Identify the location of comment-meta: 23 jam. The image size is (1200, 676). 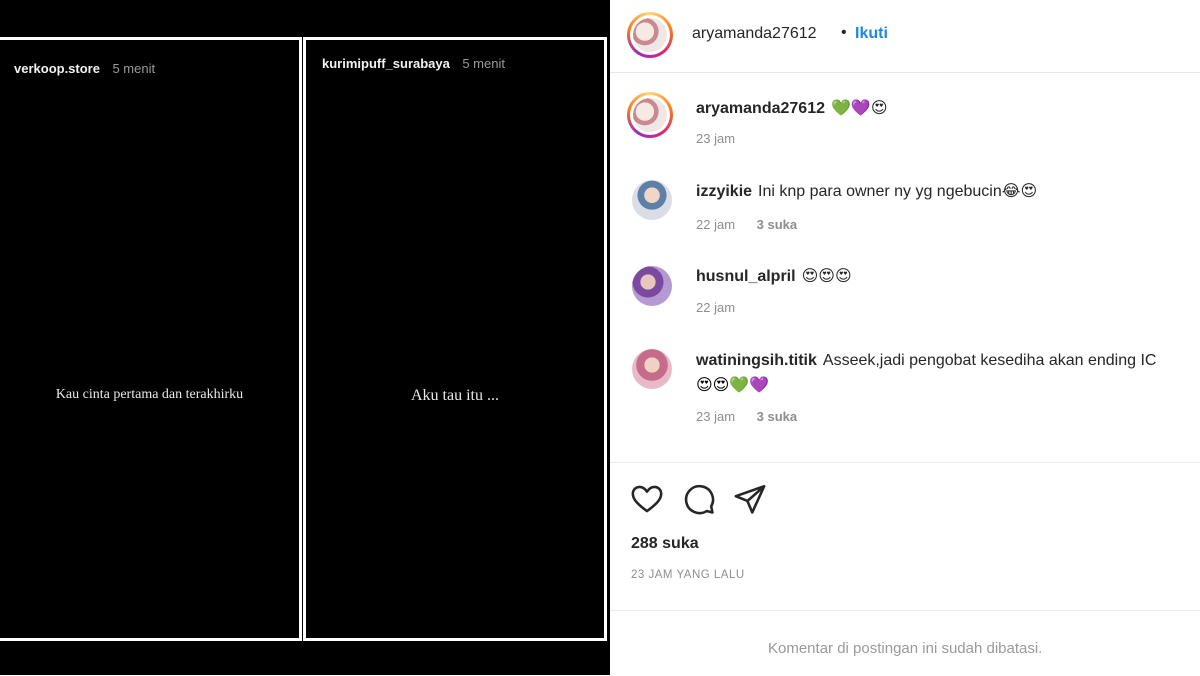
(715, 138).